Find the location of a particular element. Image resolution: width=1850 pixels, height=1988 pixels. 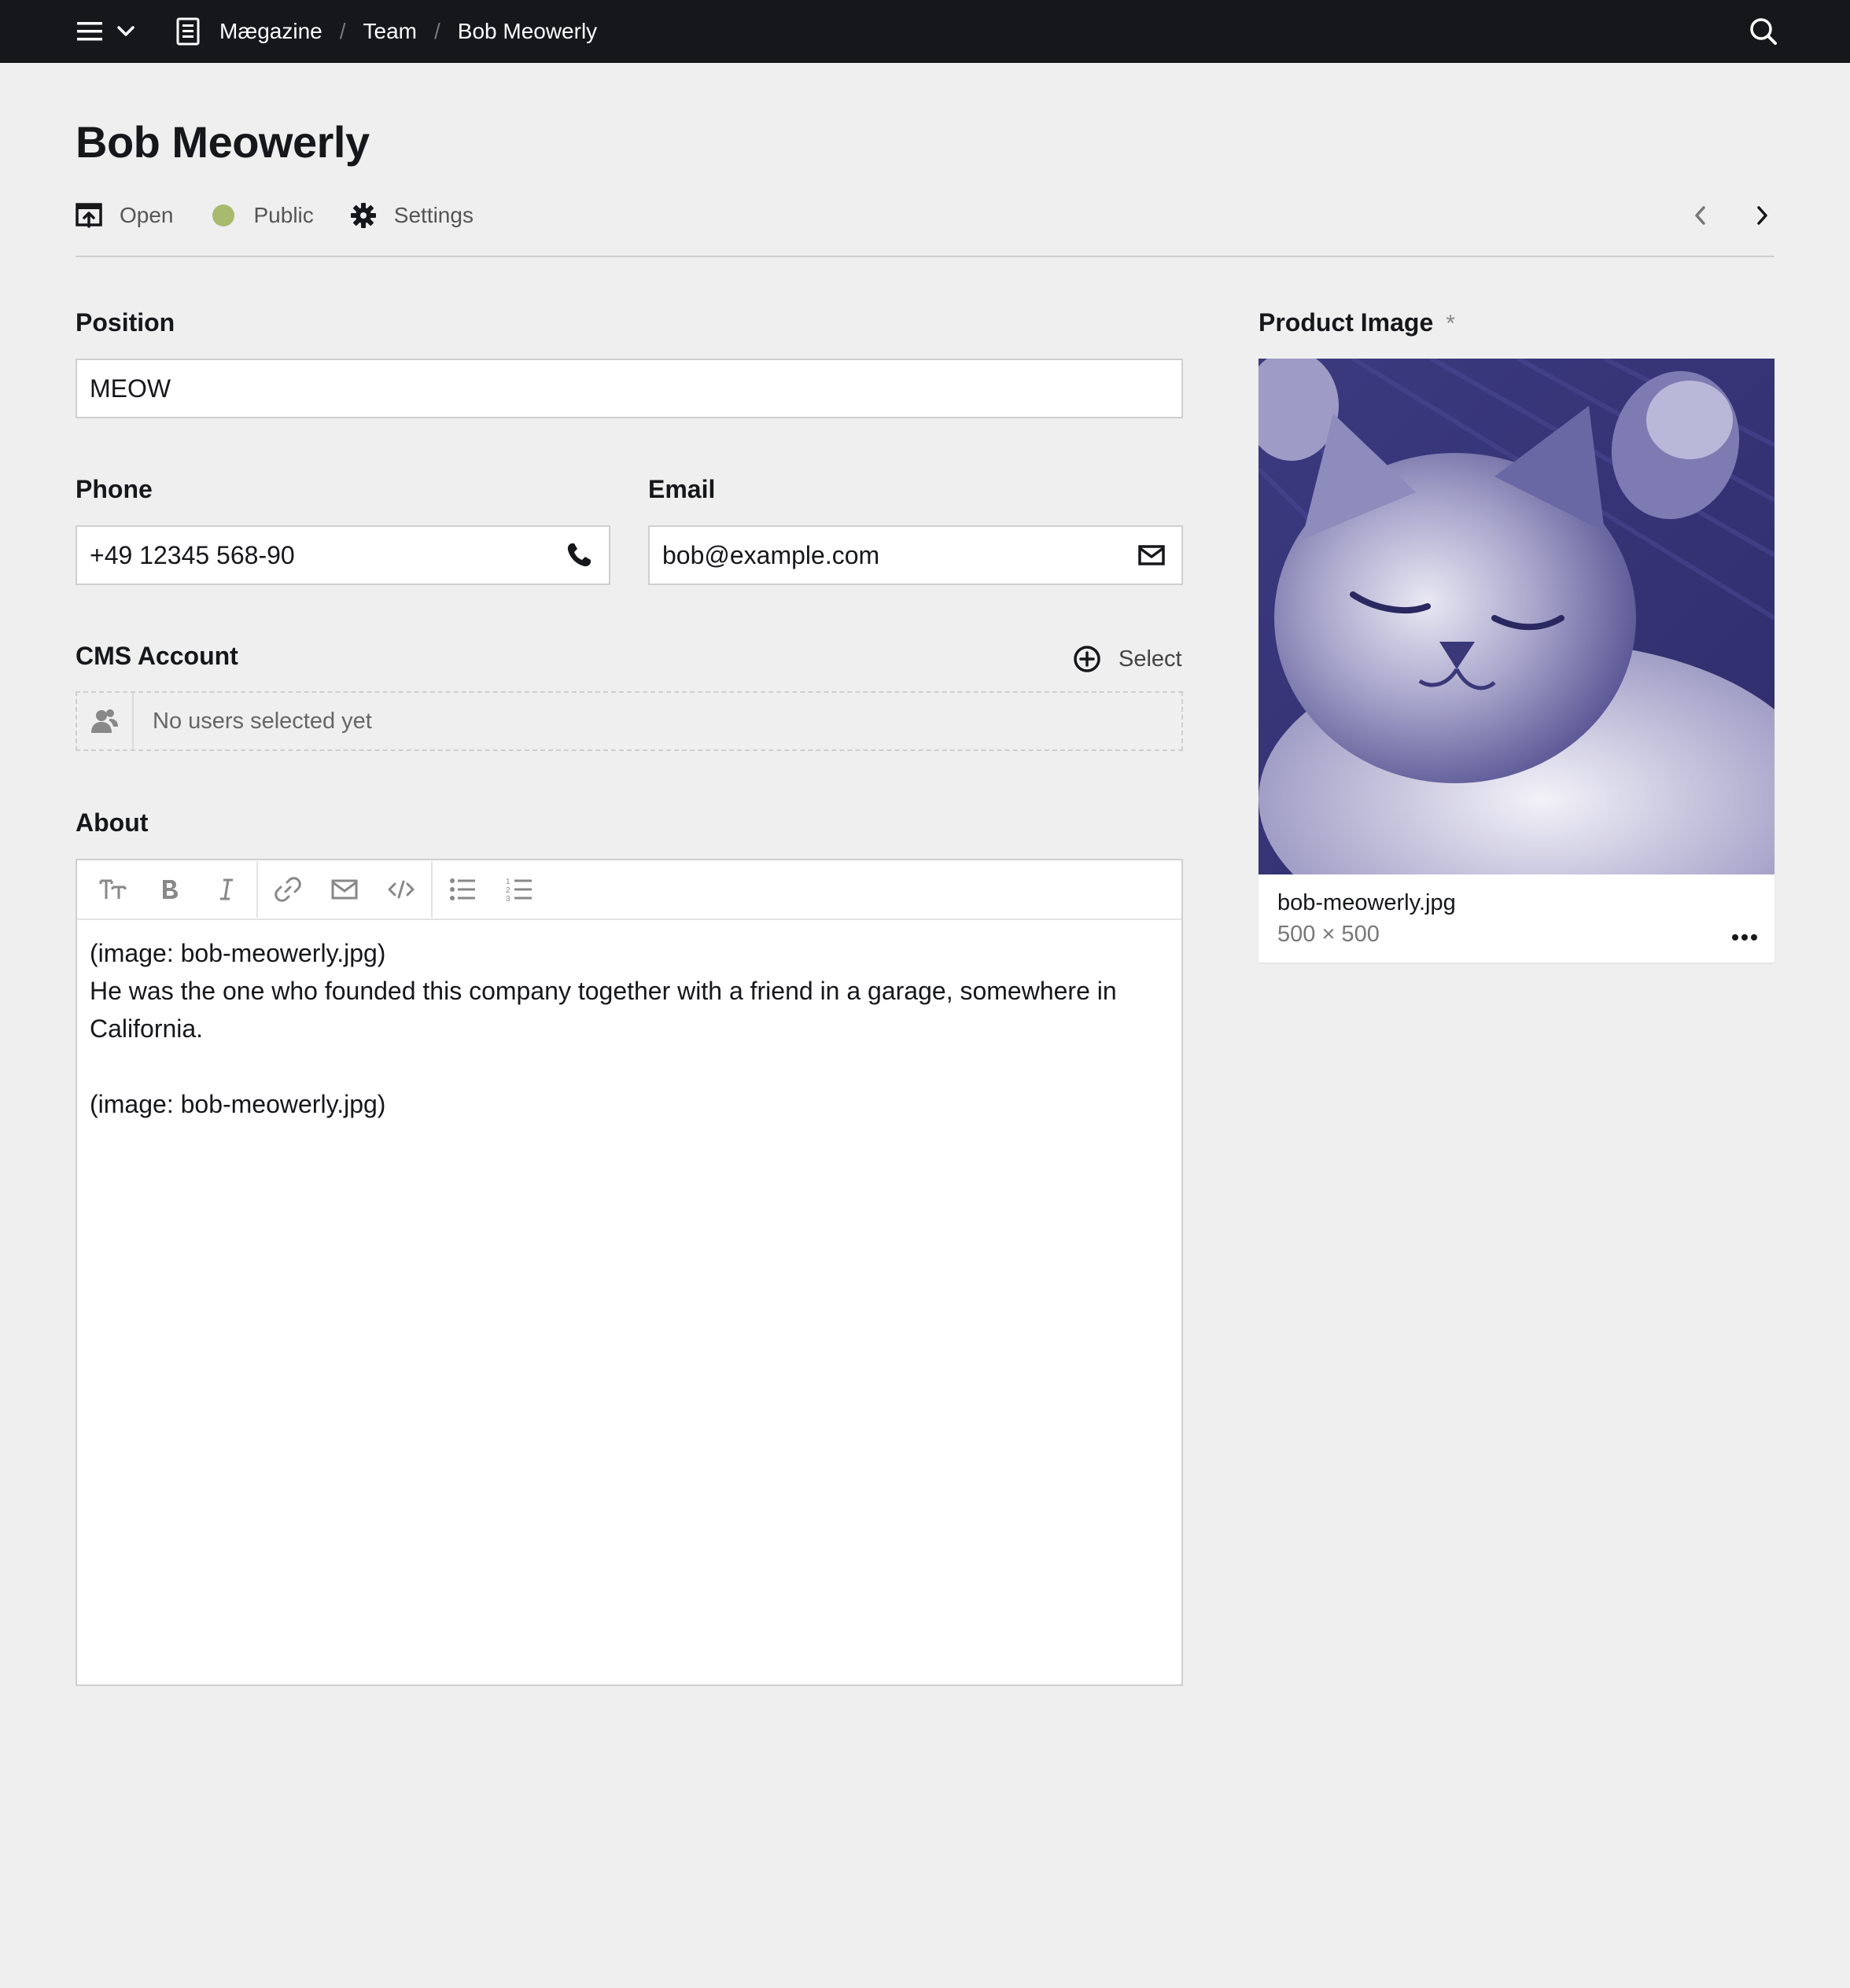

position-field: MEOW is located at coordinates (629, 388).